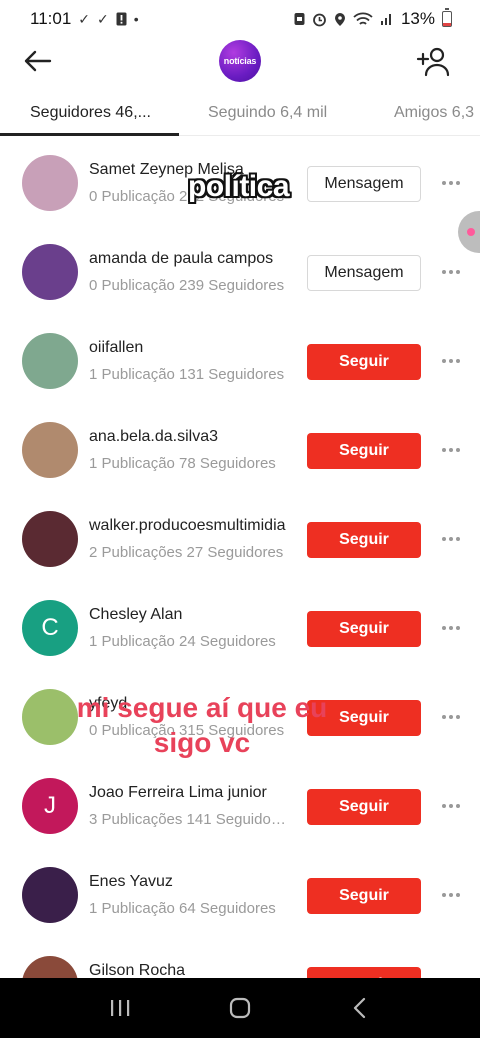 The width and height of the screenshot is (480, 1038). What do you see at coordinates (239, 186) in the screenshot?
I see `caption-politica: política` at bounding box center [239, 186].